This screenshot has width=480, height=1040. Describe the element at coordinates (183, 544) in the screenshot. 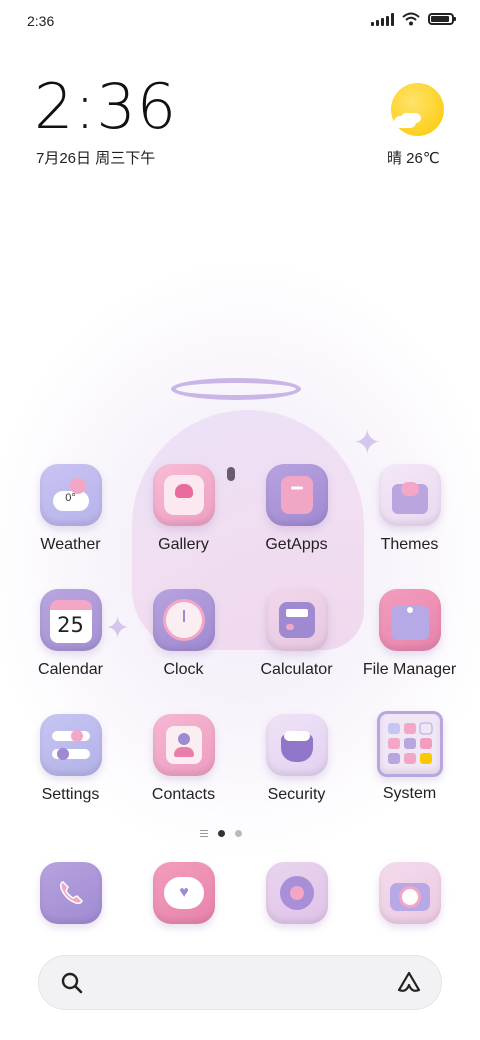

I see `app-label: Gallery` at that location.